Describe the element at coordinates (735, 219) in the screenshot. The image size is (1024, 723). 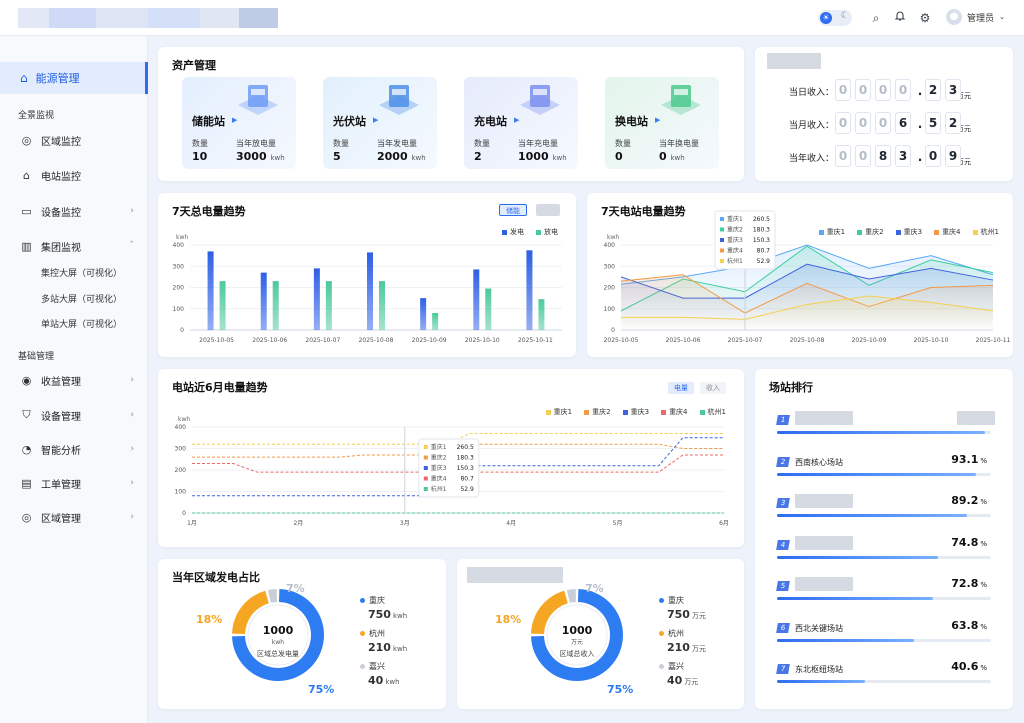
I see `tooltip-series: 重庆1` at that location.